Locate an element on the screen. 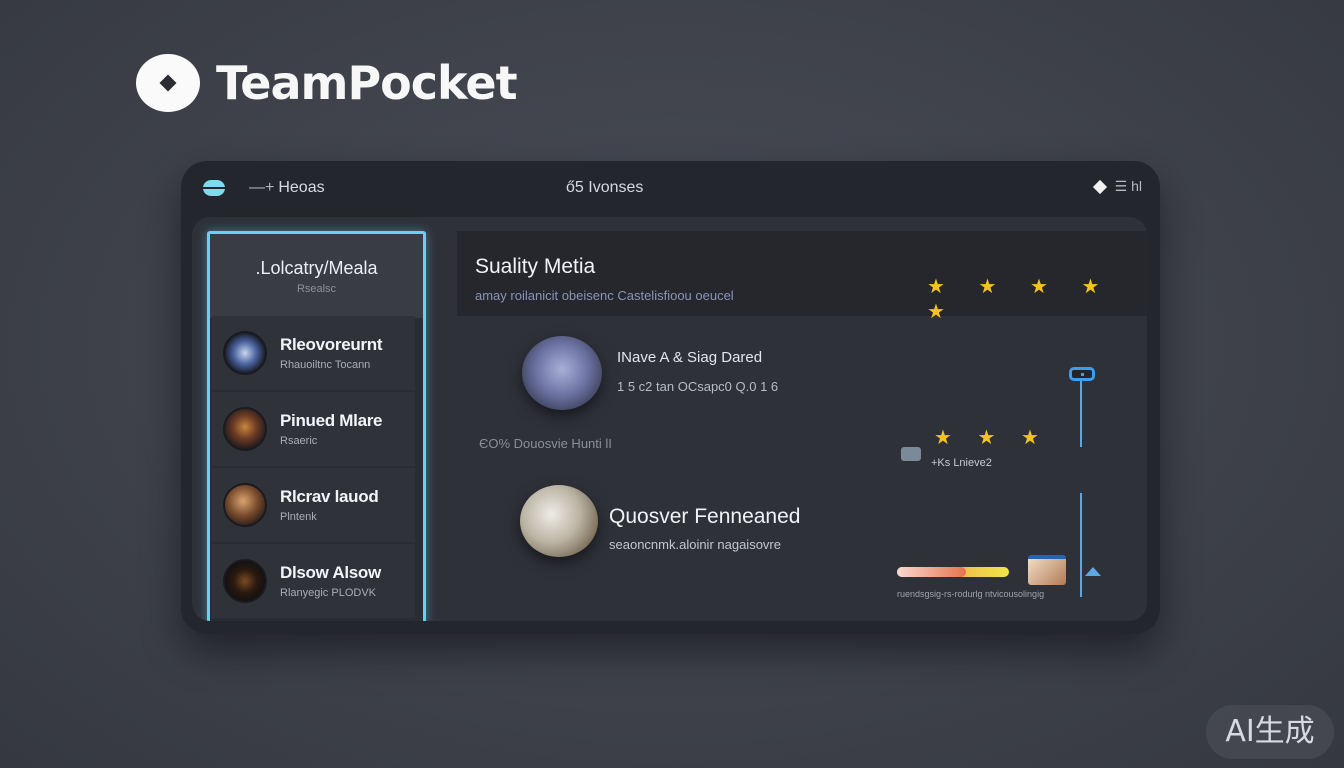 The image size is (1344, 768). sidebar-item-meta: Rhauoiltnc Tocann is located at coordinates (325, 365).